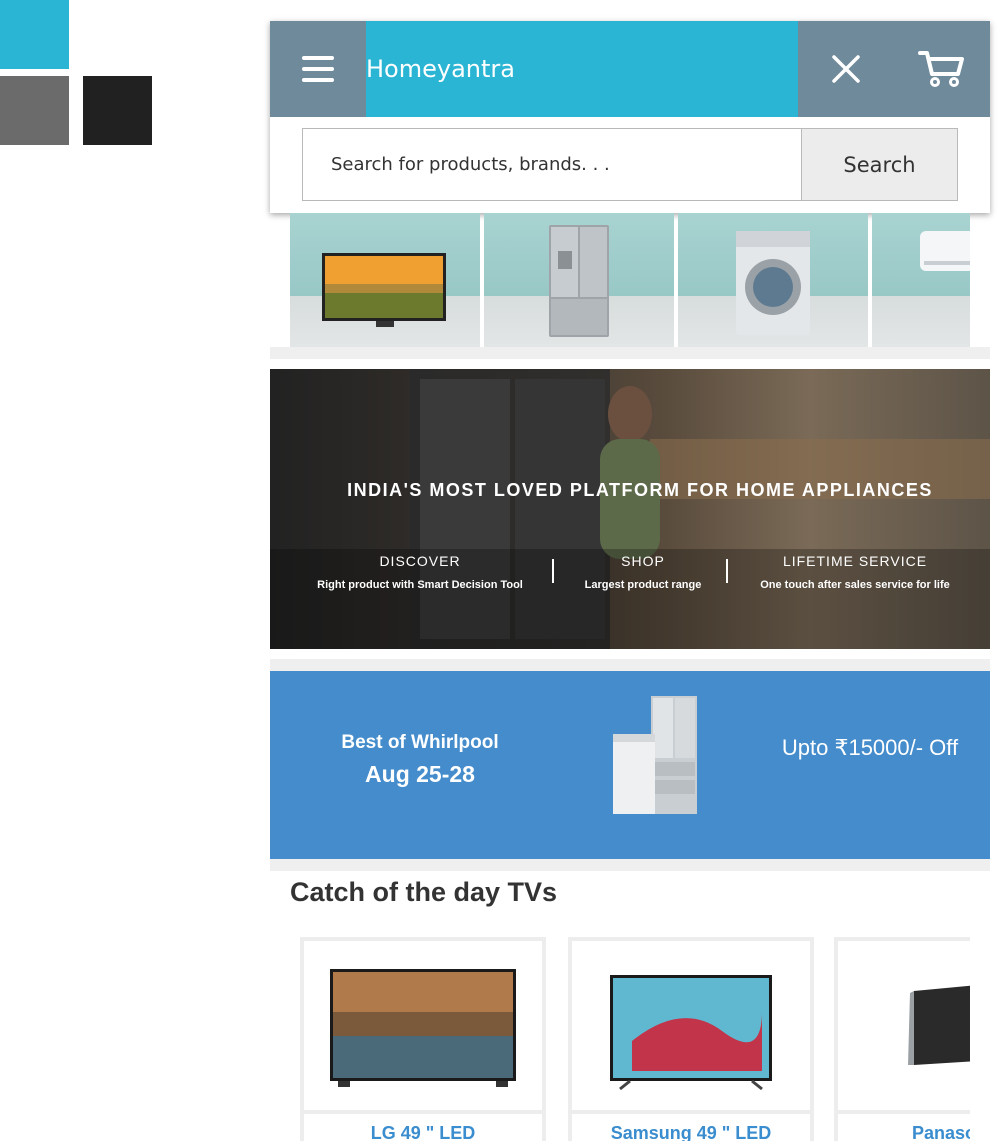  Describe the element at coordinates (630, 69) in the screenshot. I see `top-bar: Homeyantra` at that location.